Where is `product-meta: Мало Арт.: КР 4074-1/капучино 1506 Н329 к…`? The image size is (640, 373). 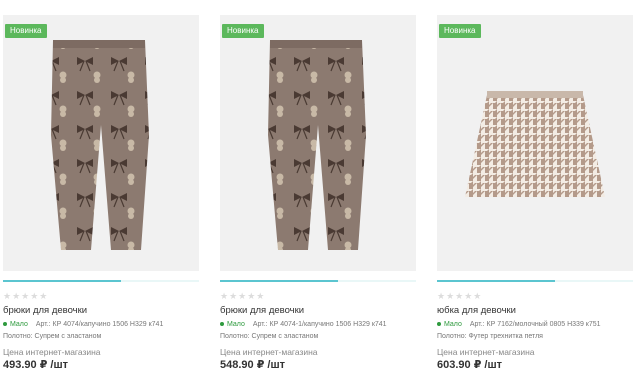 product-meta: Мало Арт.: КР 4074-1/капучино 1506 Н329 к… is located at coordinates (303, 324).